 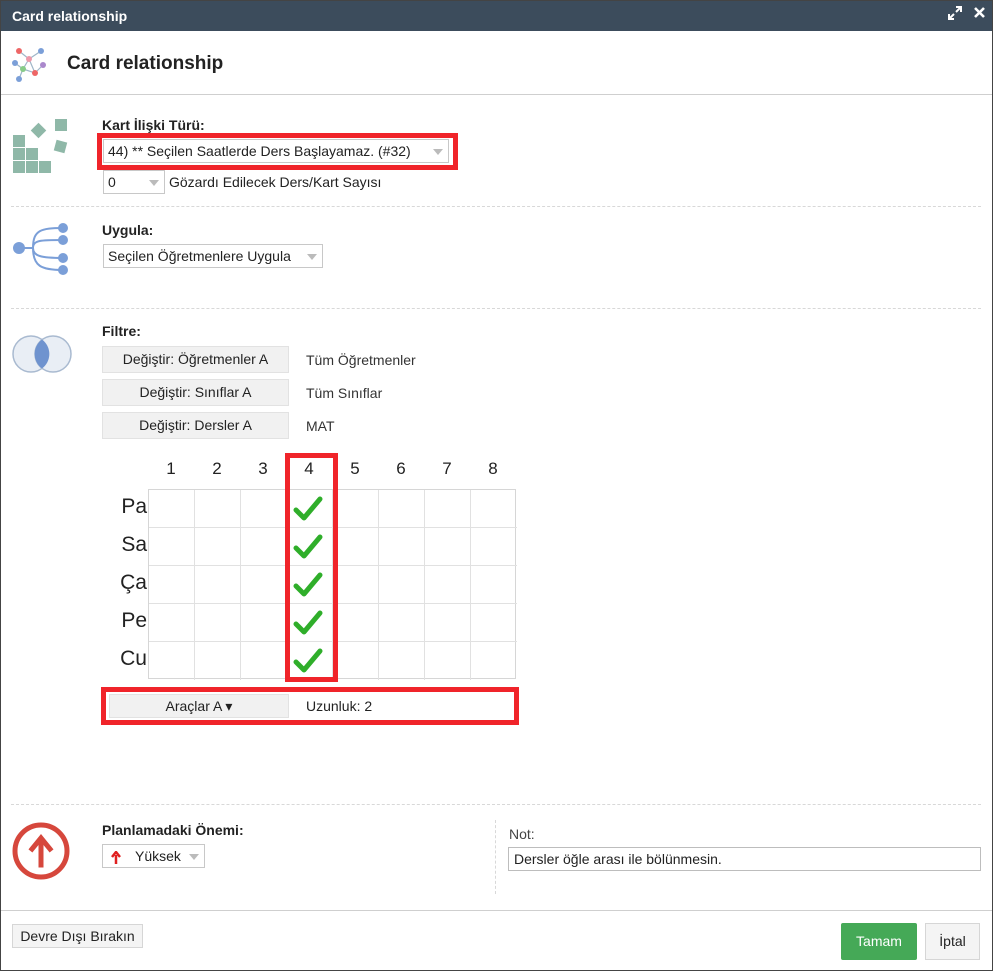 What do you see at coordinates (134, 620) in the screenshot?
I see `day-label: Pe` at bounding box center [134, 620].